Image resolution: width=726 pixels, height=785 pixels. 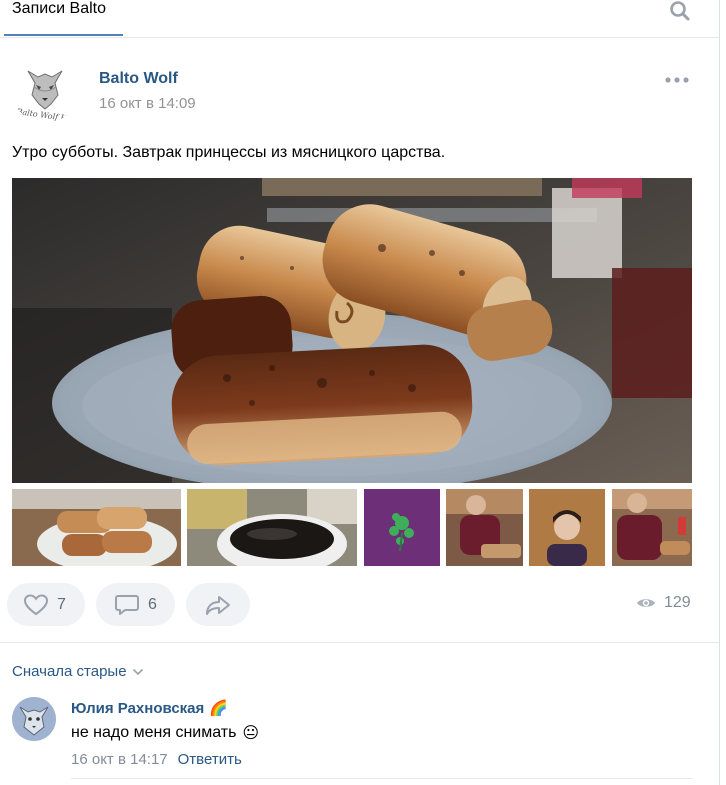 I want to click on more-dots-icon, so click(x=677, y=80).